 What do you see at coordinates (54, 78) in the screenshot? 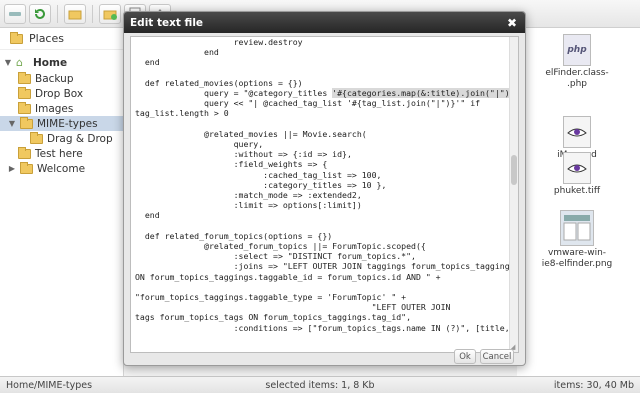
I see `sidebar-item-label: Backup` at bounding box center [54, 78].